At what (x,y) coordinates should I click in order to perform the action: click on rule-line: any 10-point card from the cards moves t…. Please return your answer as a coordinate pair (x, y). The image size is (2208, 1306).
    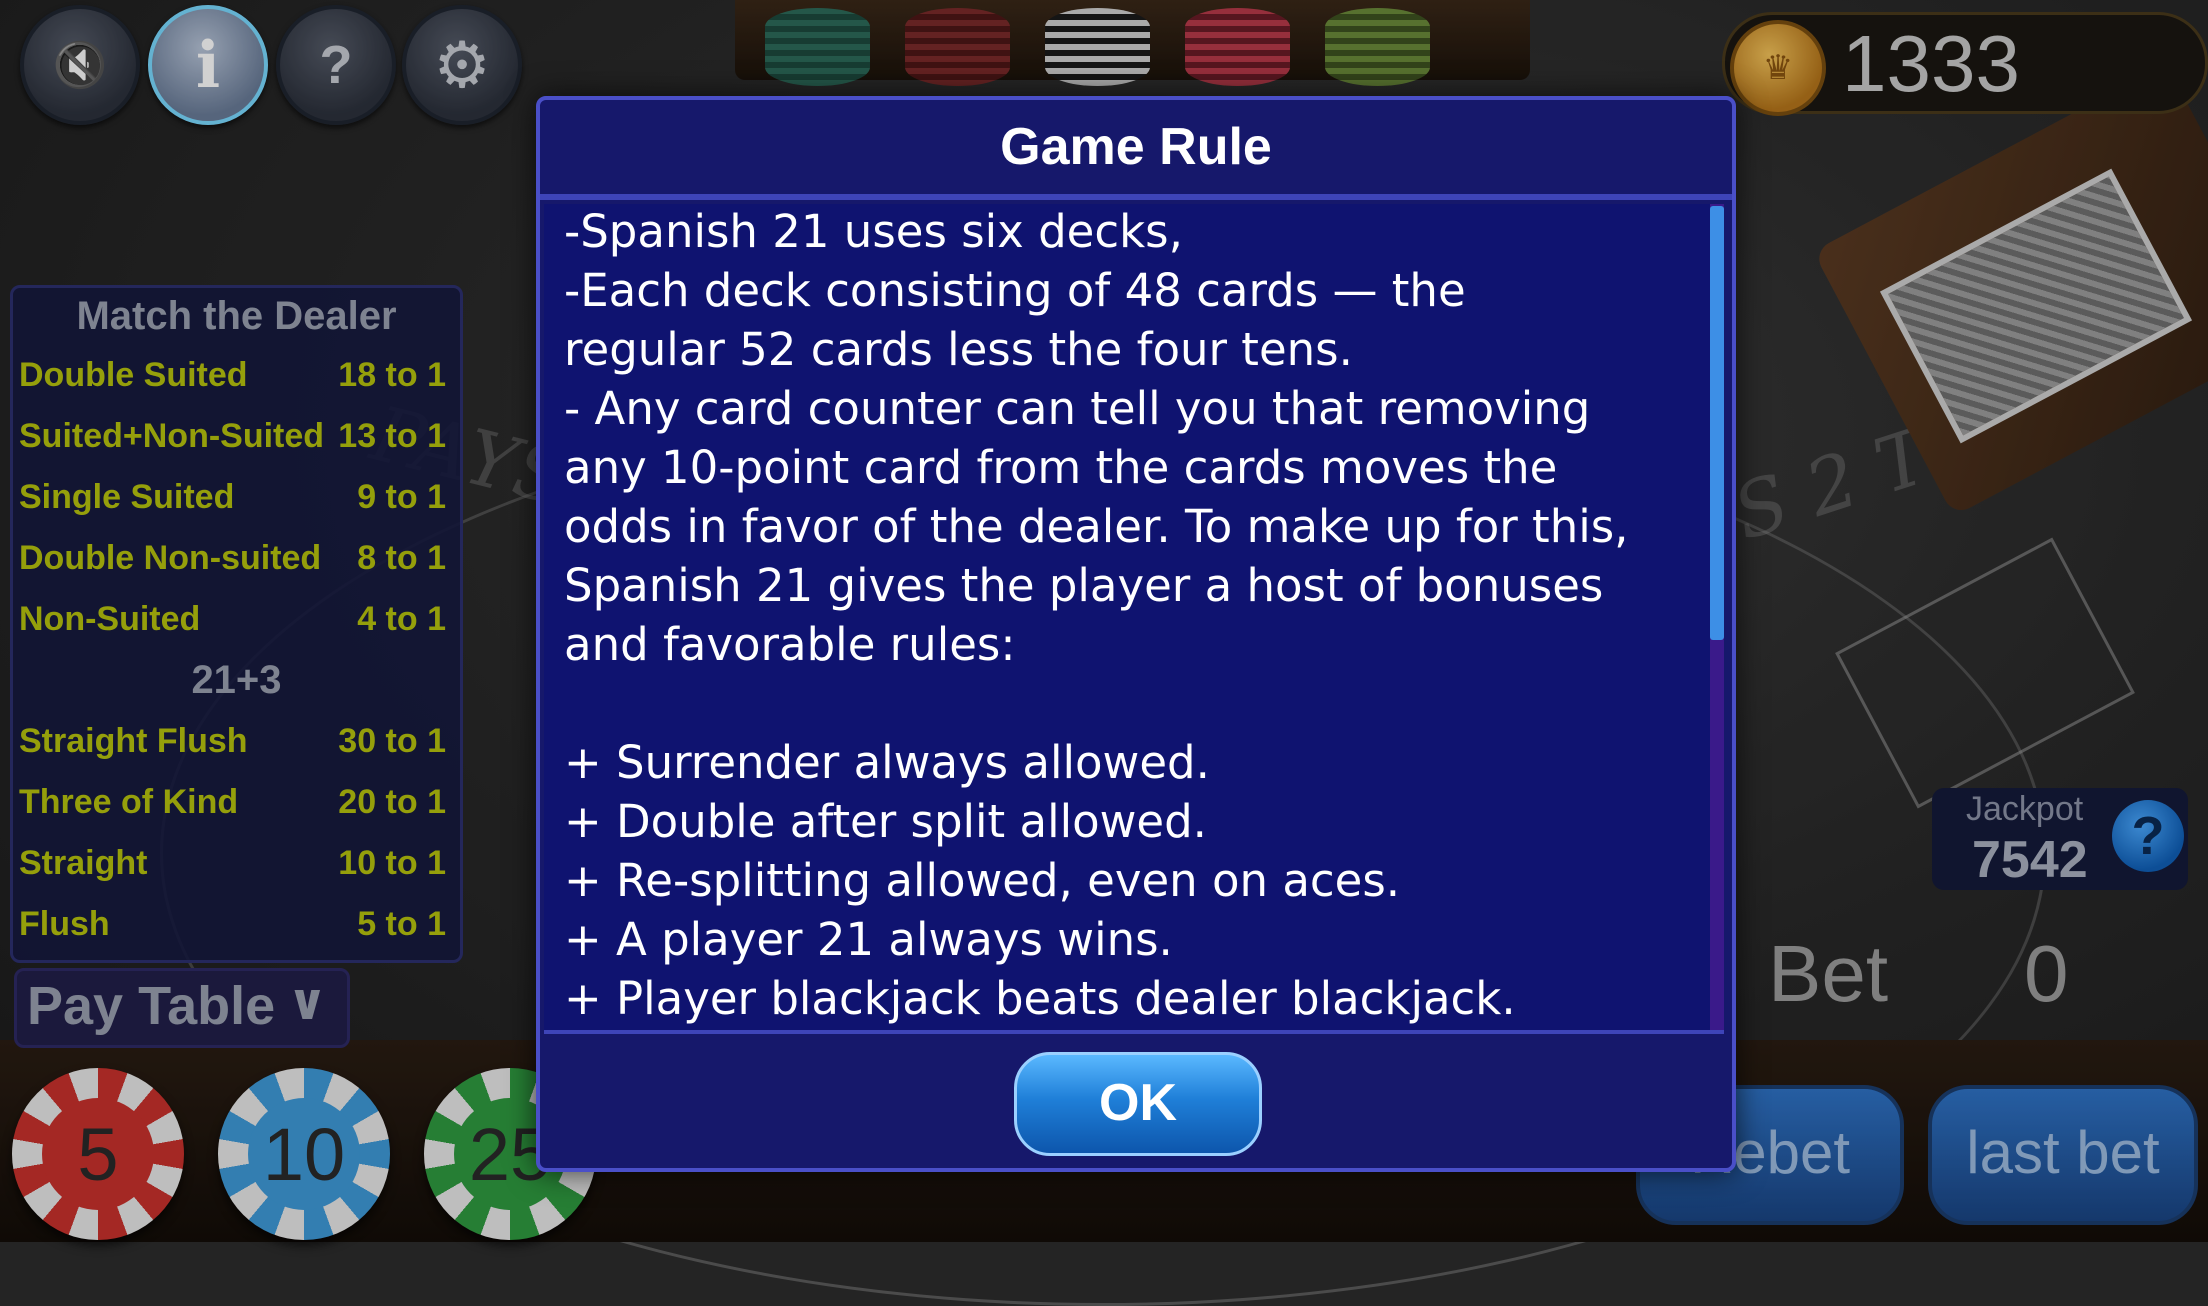
    Looking at the image, I should click on (1061, 467).